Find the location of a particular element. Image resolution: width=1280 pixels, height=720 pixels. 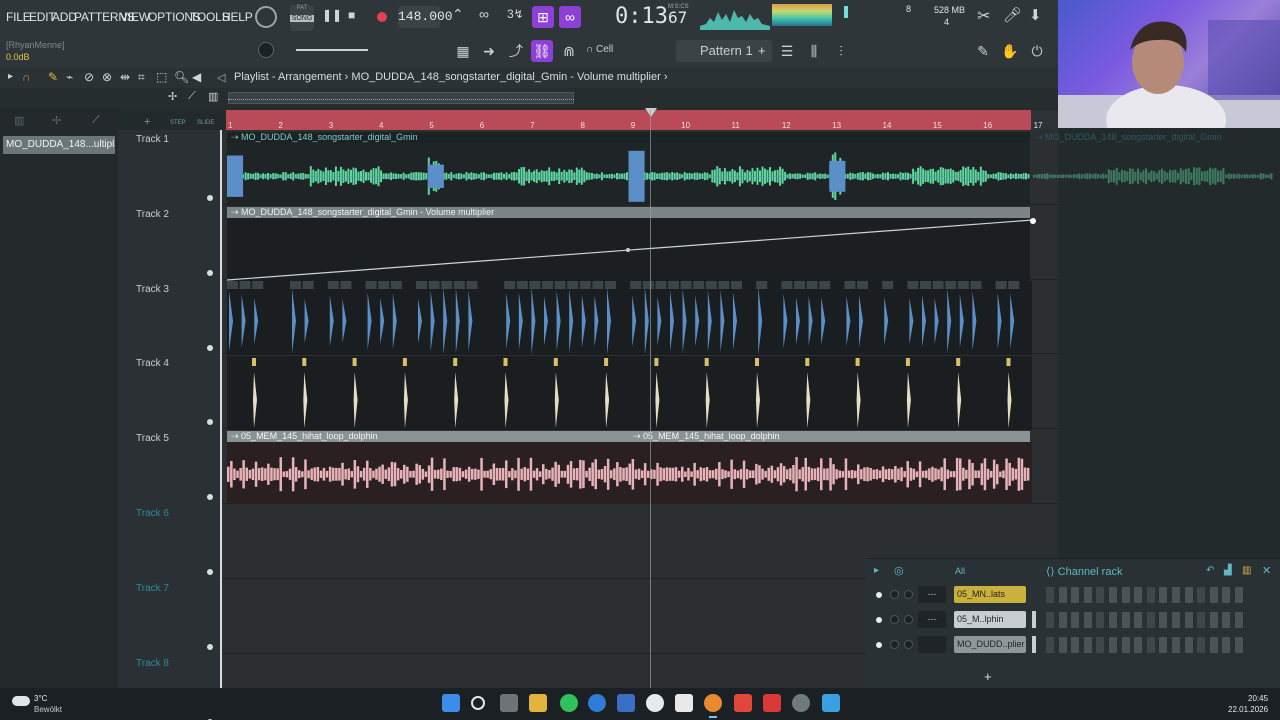

menu-view: VIEW is located at coordinates (135, 17).